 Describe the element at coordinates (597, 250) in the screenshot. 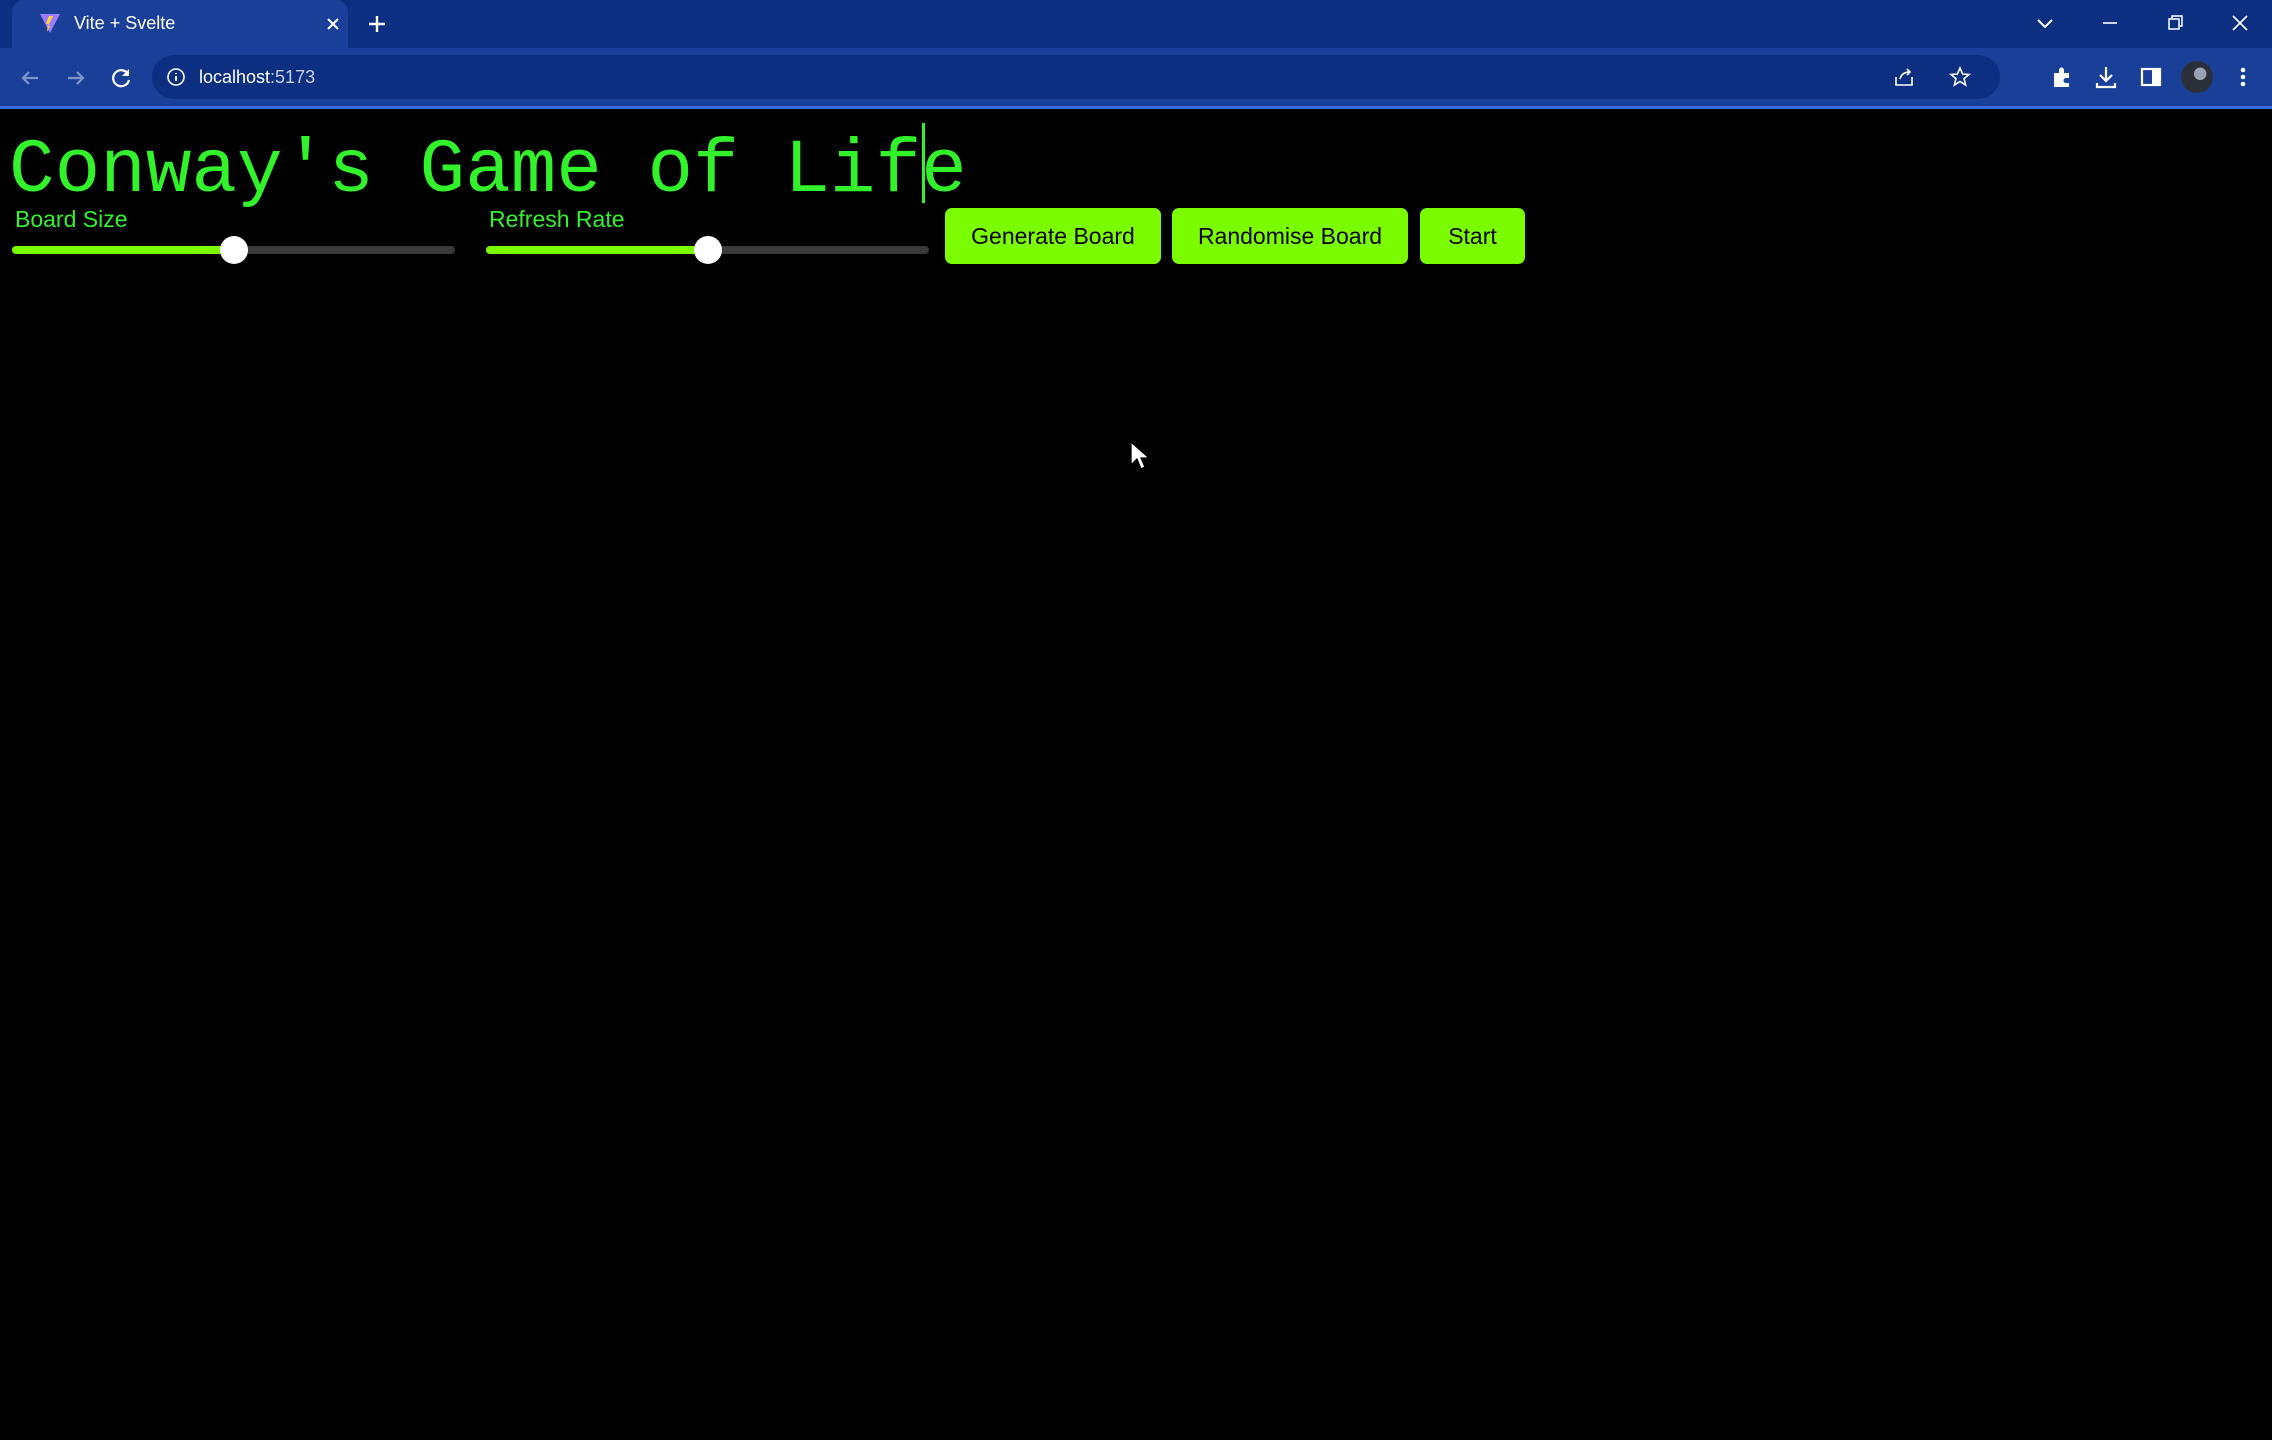

I see `refresh-rate-slider-fill` at that location.